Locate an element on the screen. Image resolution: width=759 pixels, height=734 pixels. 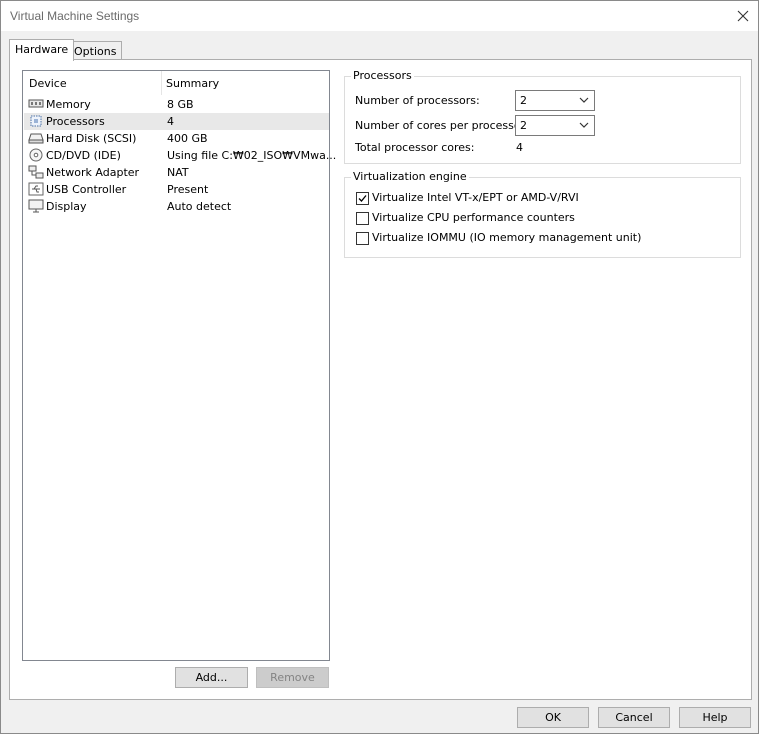
device-name: USB Controller is located at coordinates (86, 189).